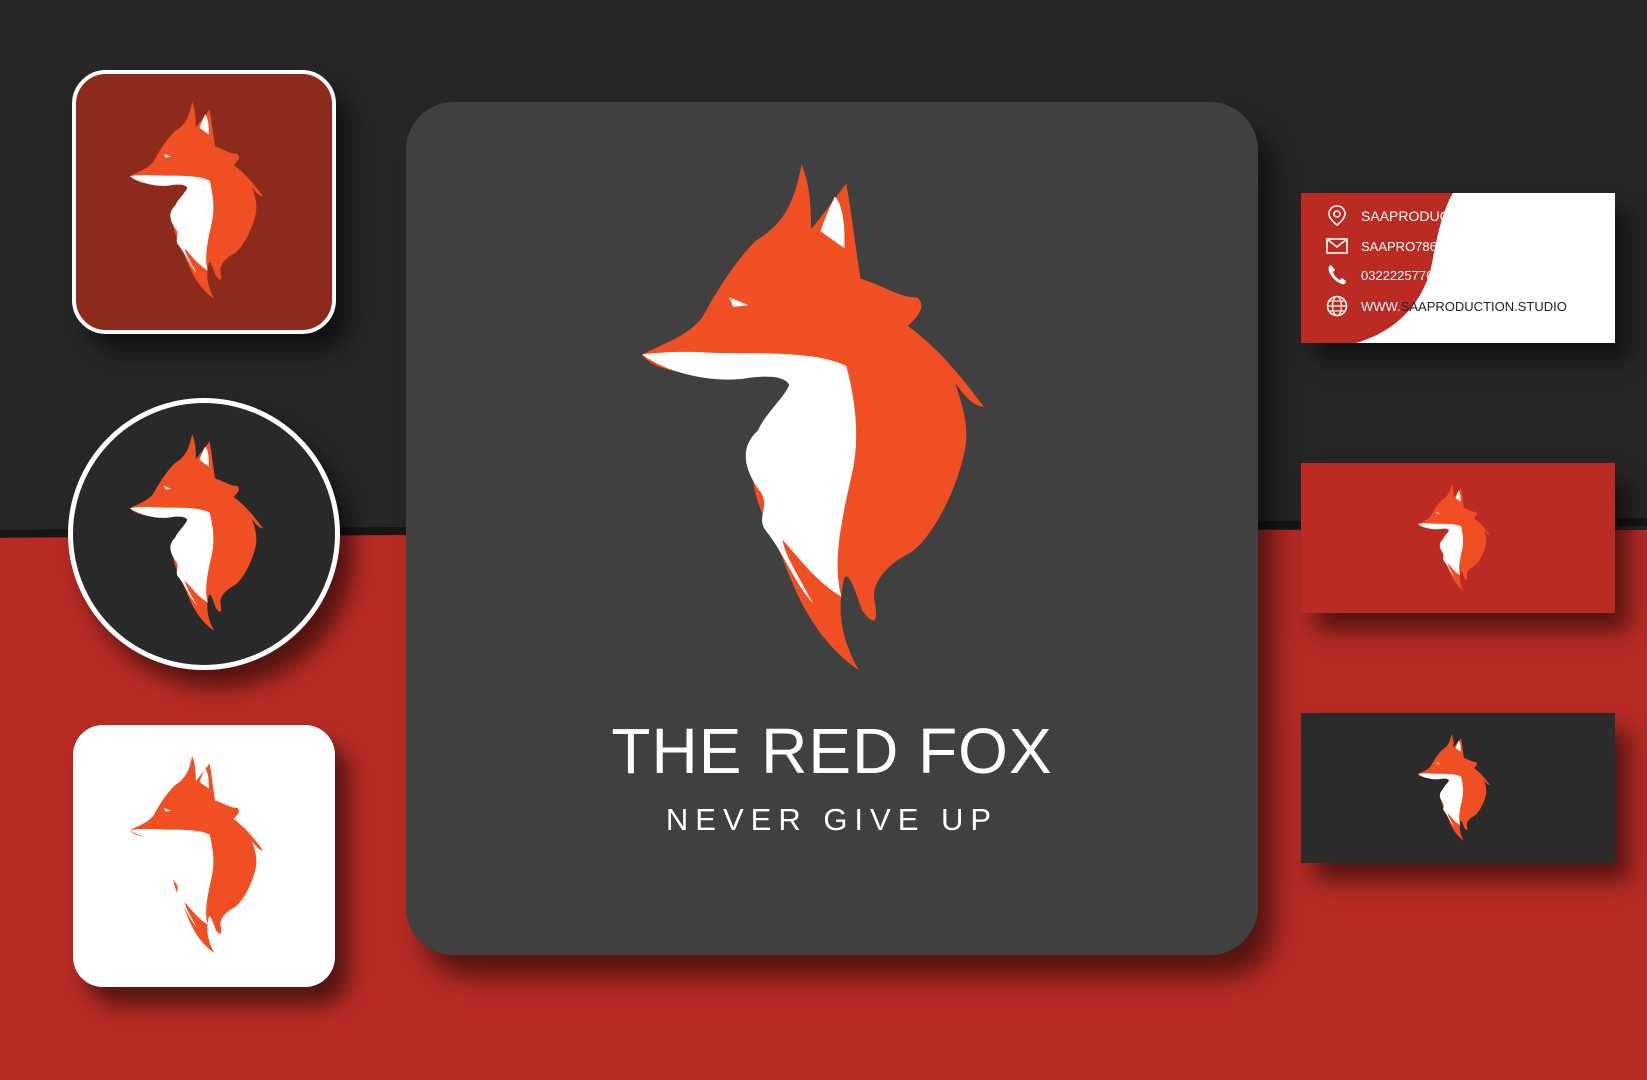 This screenshot has width=1647, height=1080. Describe the element at coordinates (1467, 216) in the screenshot. I see `contact-address: SAAPRODUCTION IN PAKISTAN` at that location.